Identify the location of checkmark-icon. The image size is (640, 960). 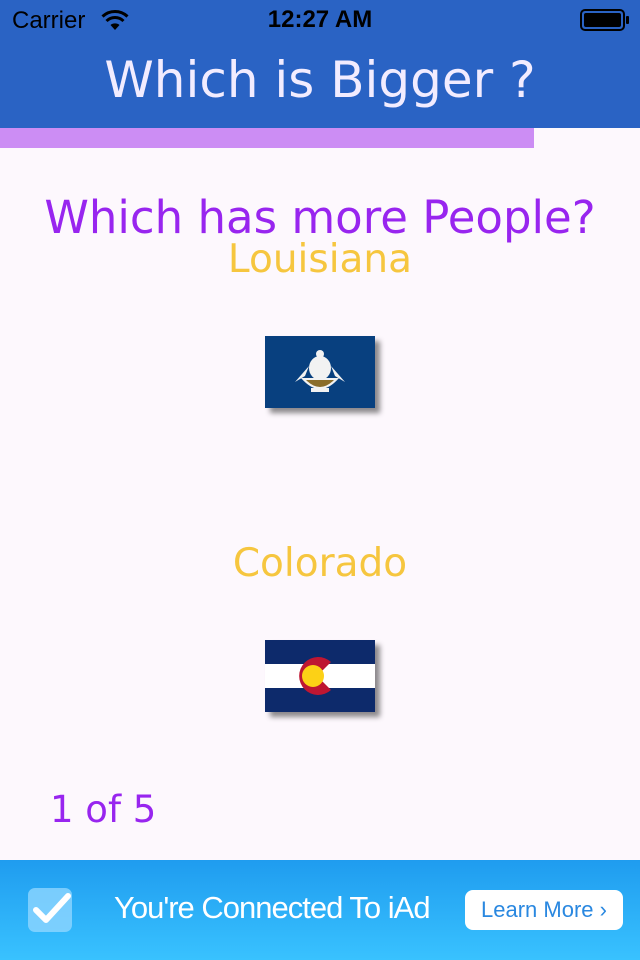
(50, 910).